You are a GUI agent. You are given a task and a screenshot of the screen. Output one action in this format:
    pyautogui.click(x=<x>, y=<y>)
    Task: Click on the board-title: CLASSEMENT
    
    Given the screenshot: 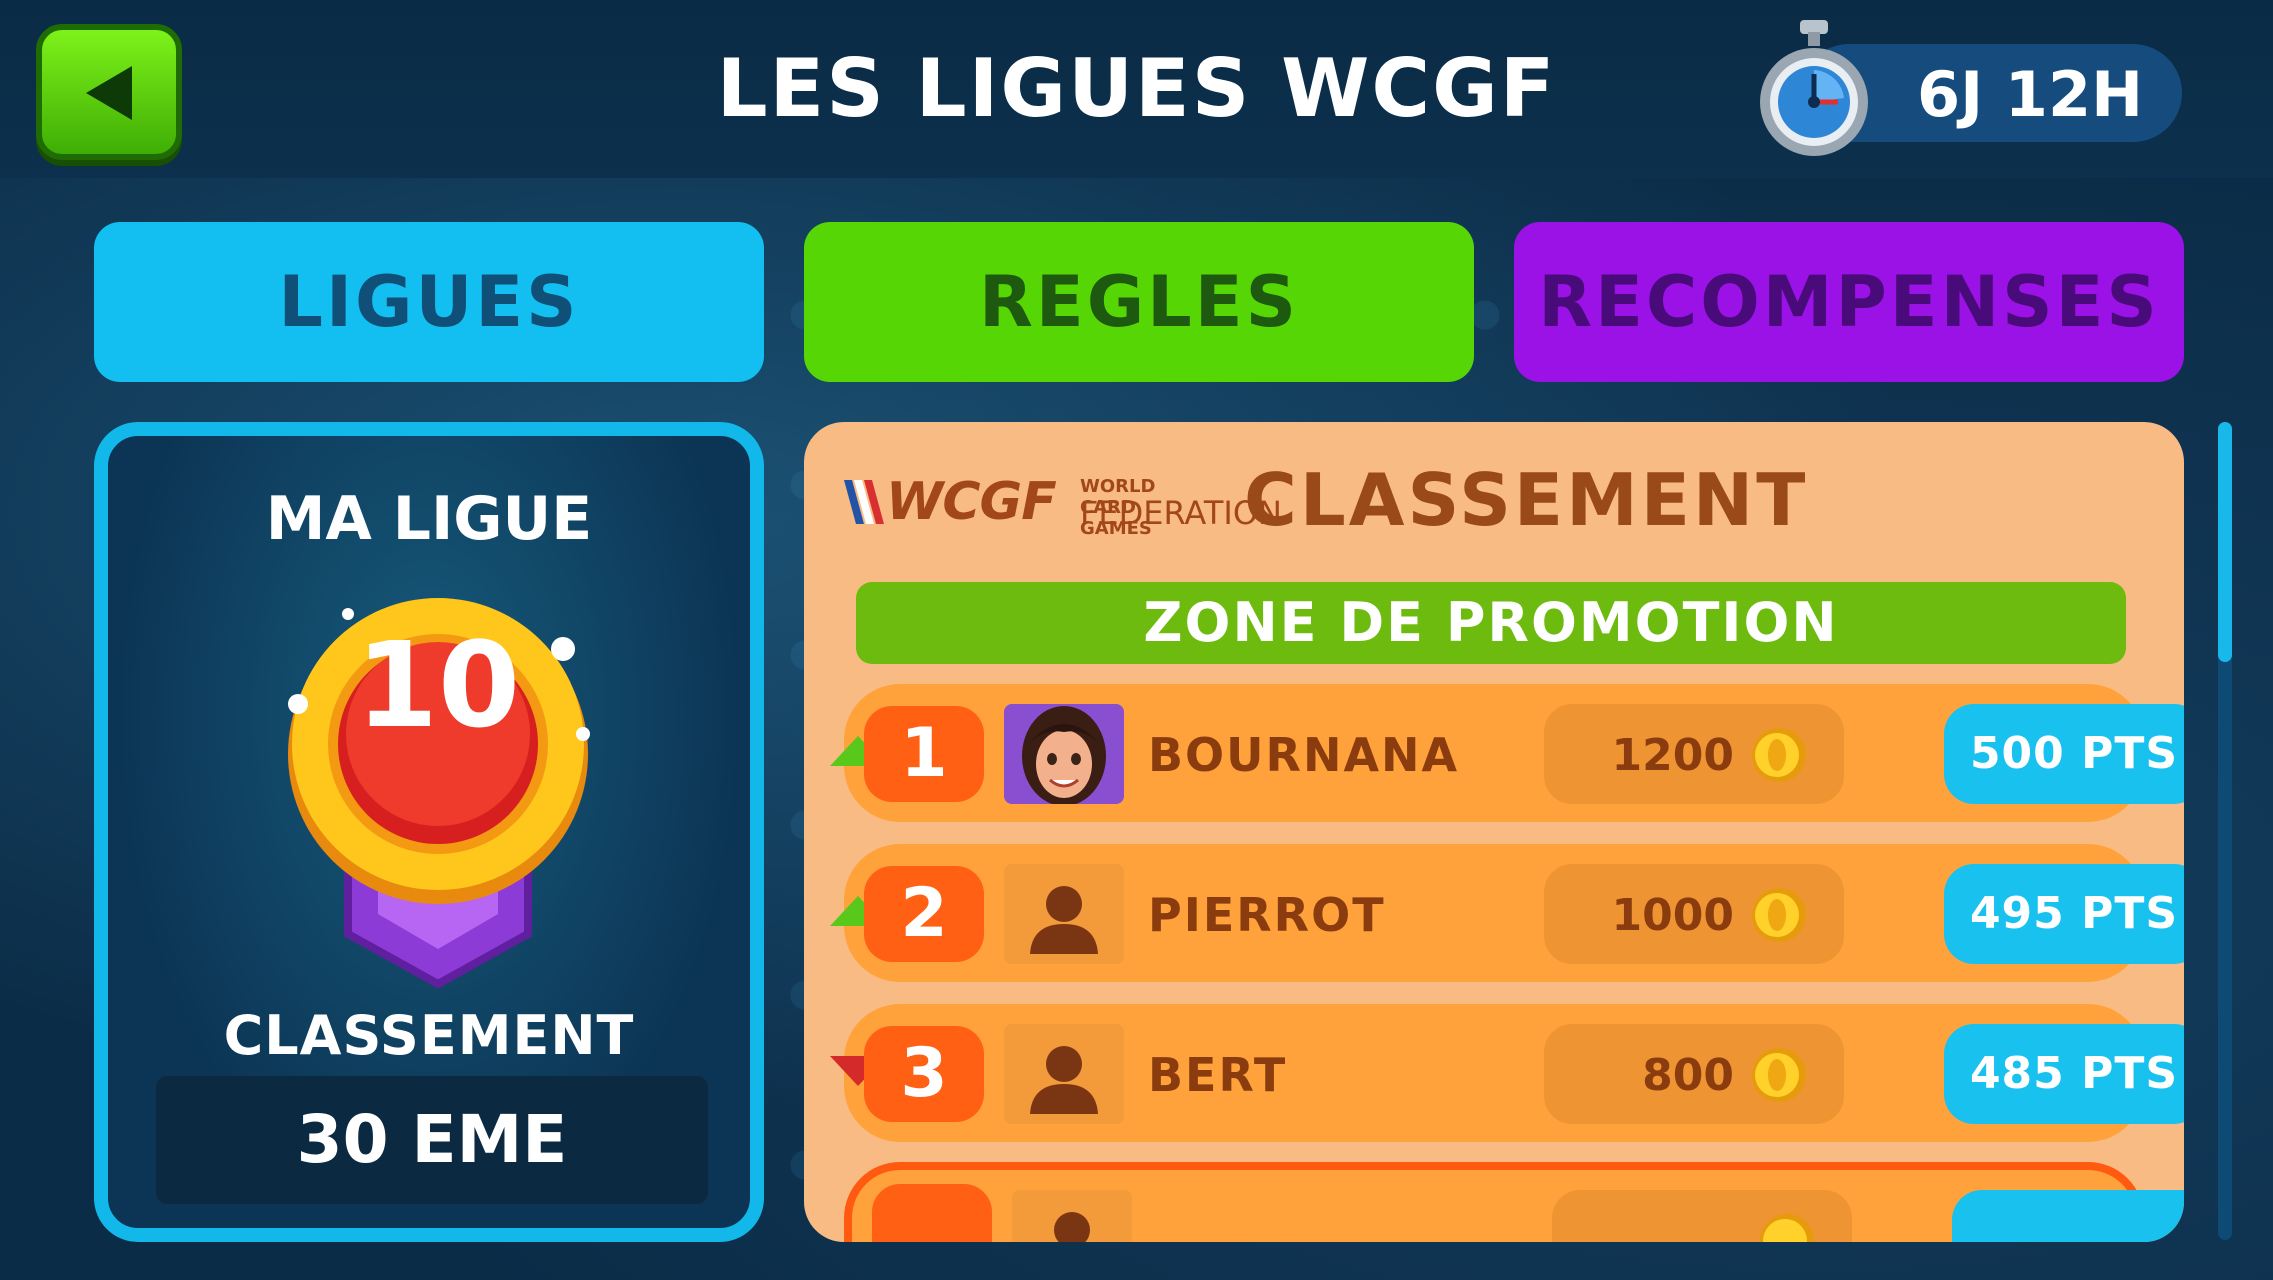 What is the action you would take?
    pyautogui.click(x=1526, y=500)
    